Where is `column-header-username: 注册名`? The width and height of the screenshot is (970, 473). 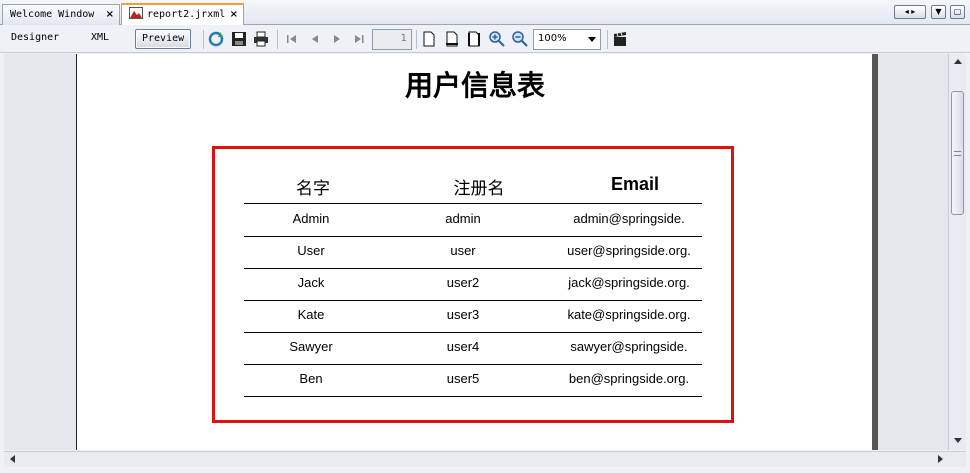 column-header-username: 注册名 is located at coordinates (479, 189).